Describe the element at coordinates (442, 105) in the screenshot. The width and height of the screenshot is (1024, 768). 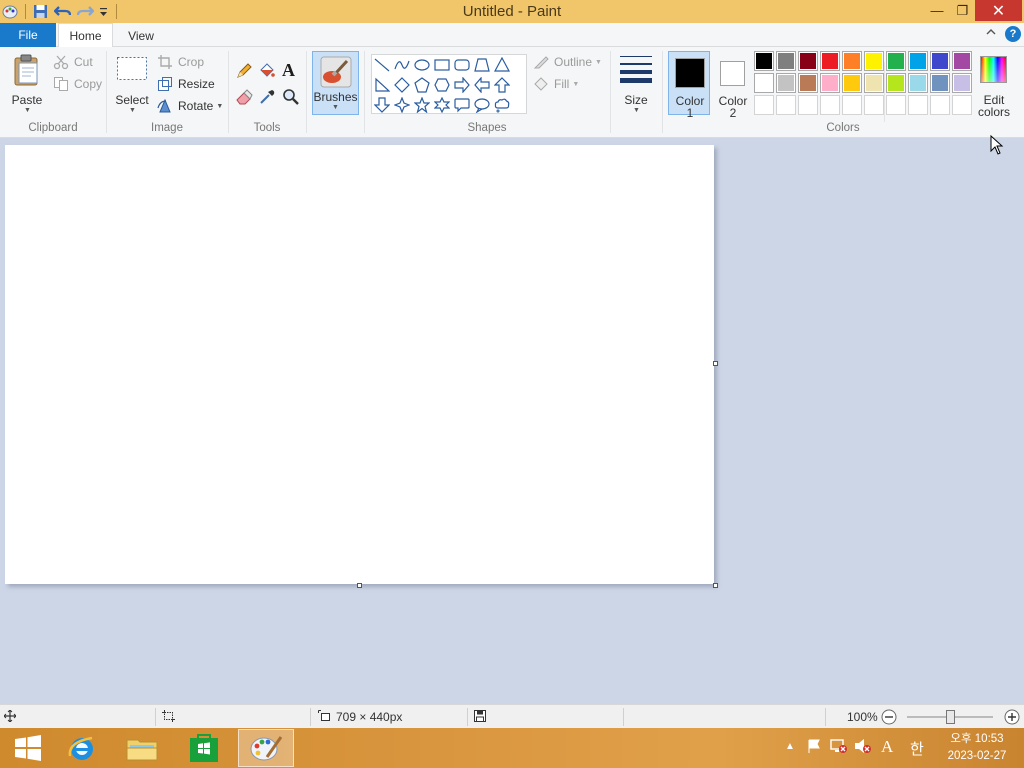
I see `six-point-star-shape-icon` at that location.